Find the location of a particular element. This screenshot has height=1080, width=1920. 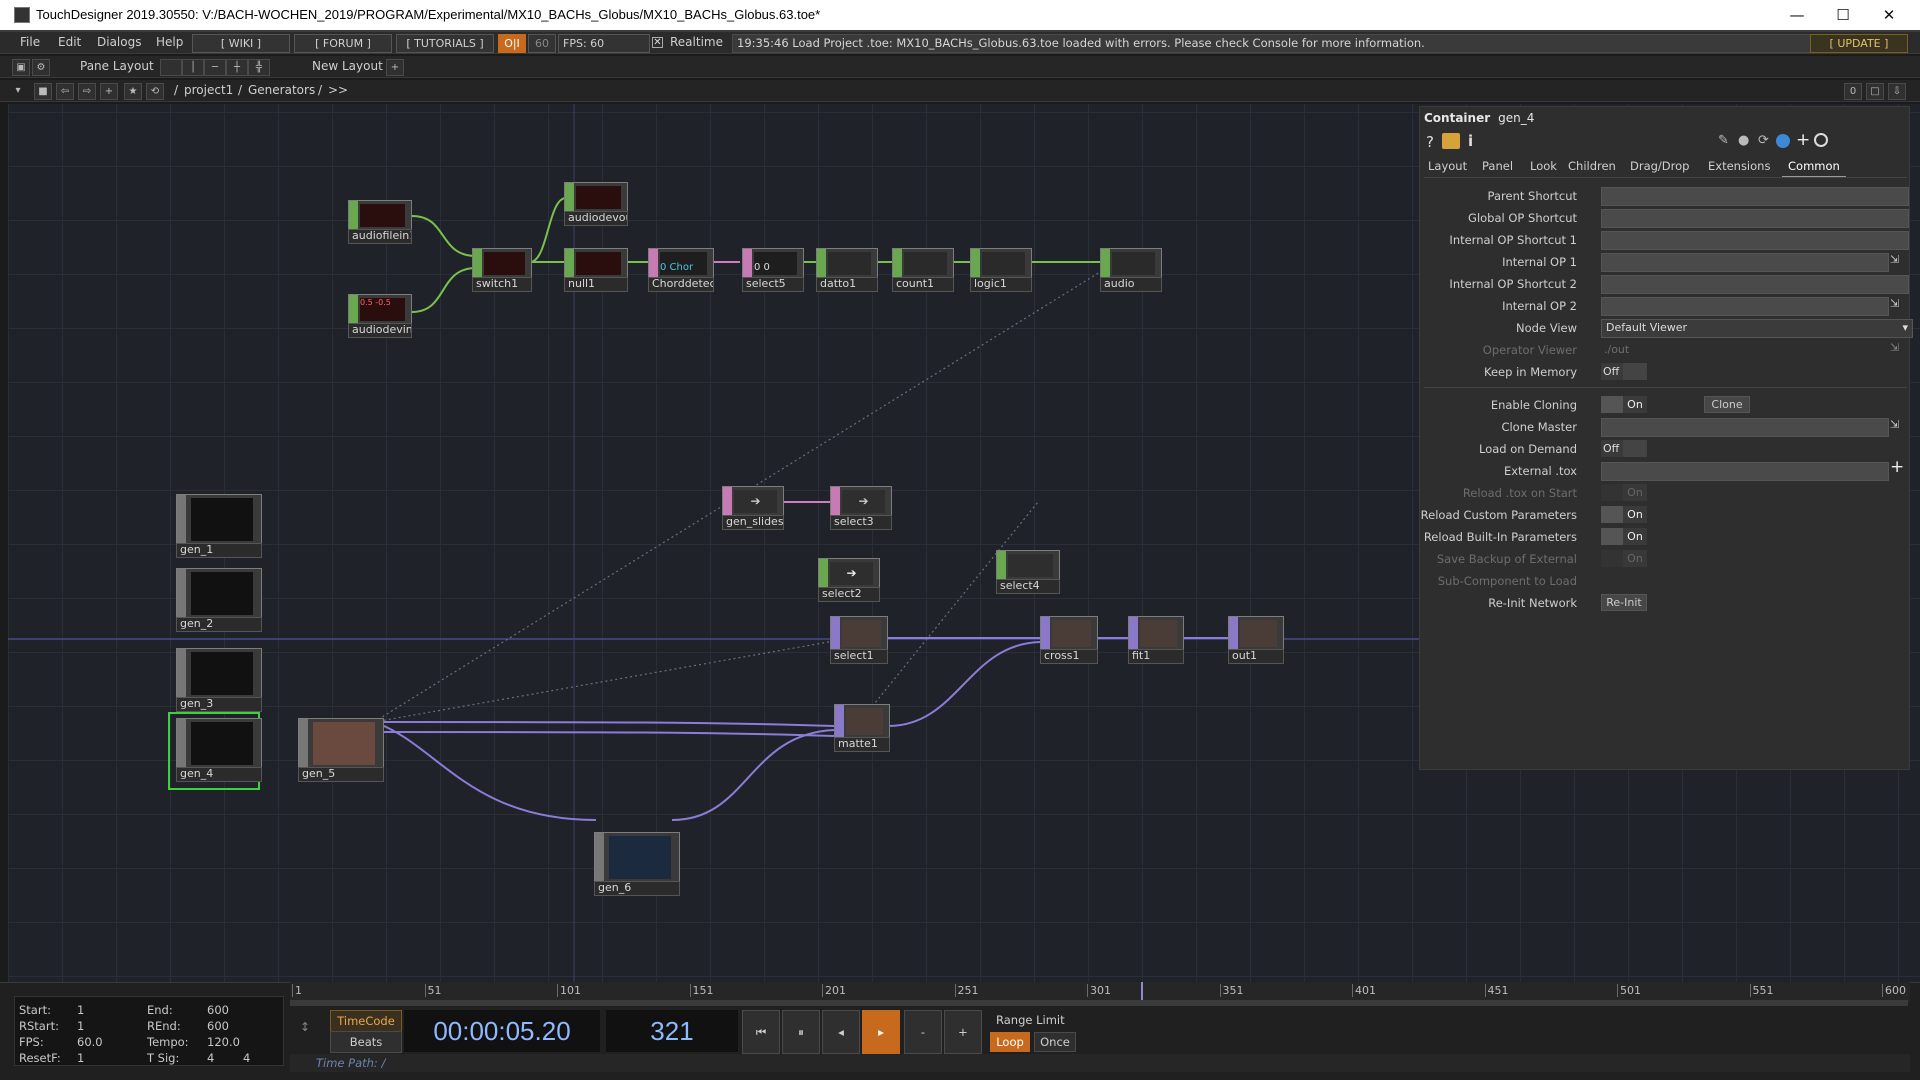

load-on-demand-toggle: Off is located at coordinates (1624, 448).